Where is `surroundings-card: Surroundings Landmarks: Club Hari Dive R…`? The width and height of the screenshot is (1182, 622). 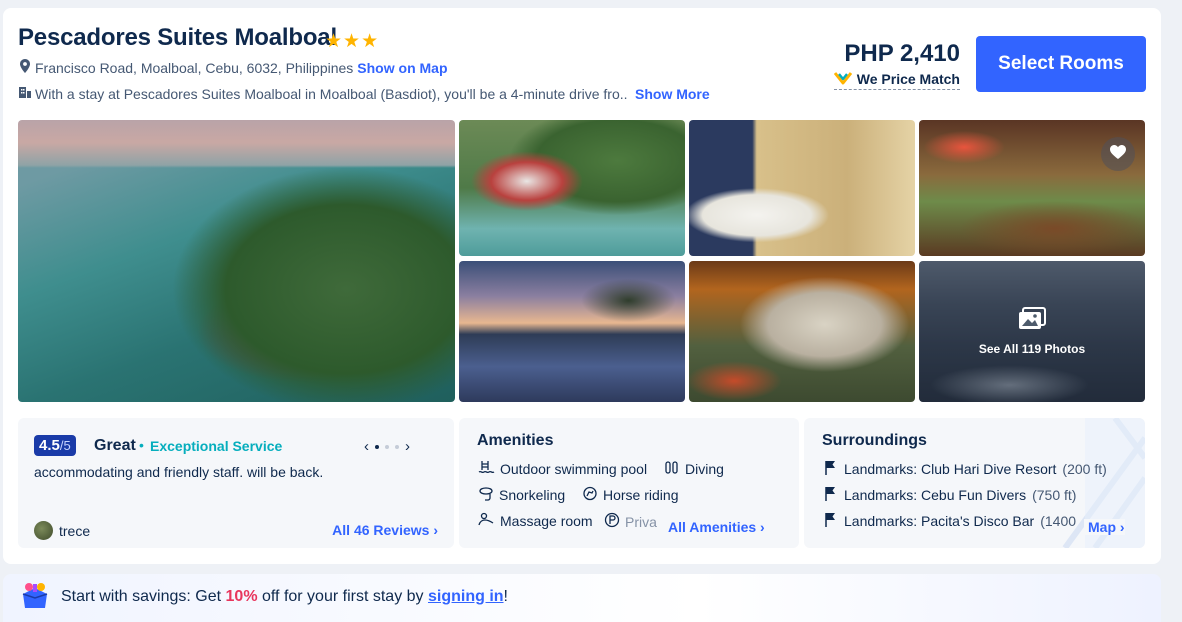
surroundings-card: Surroundings Landmarks: Club Hari Dive R… is located at coordinates (974, 483).